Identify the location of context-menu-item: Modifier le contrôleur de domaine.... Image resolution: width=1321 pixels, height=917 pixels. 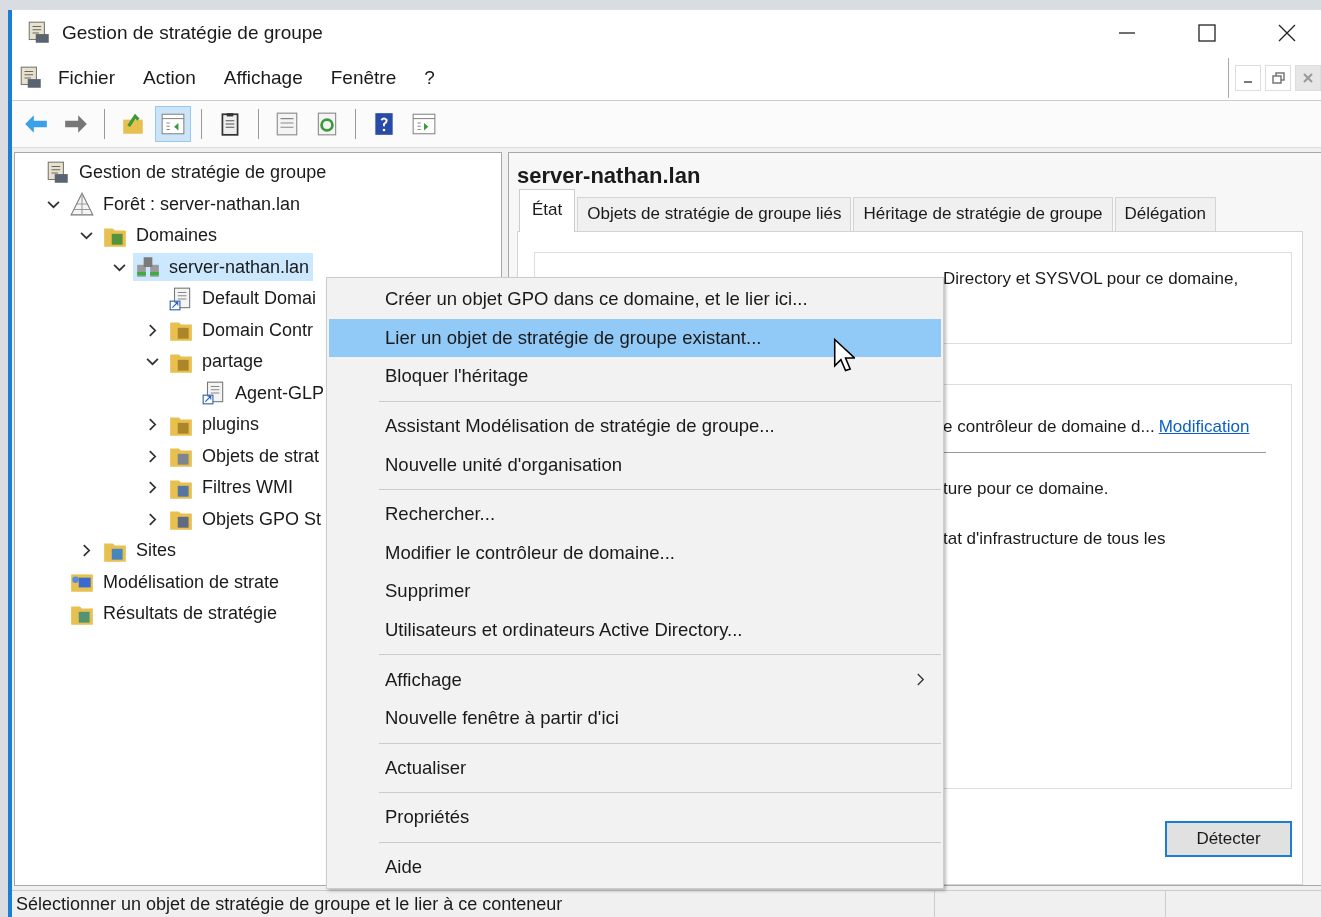
(635, 553).